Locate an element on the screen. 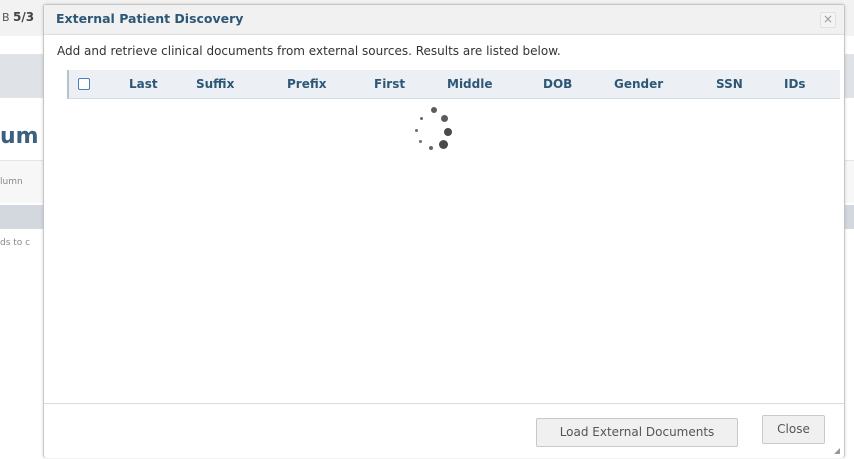 Image resolution: width=854 pixels, height=459 pixels. background-fields-label: ds to c is located at coordinates (15, 243).